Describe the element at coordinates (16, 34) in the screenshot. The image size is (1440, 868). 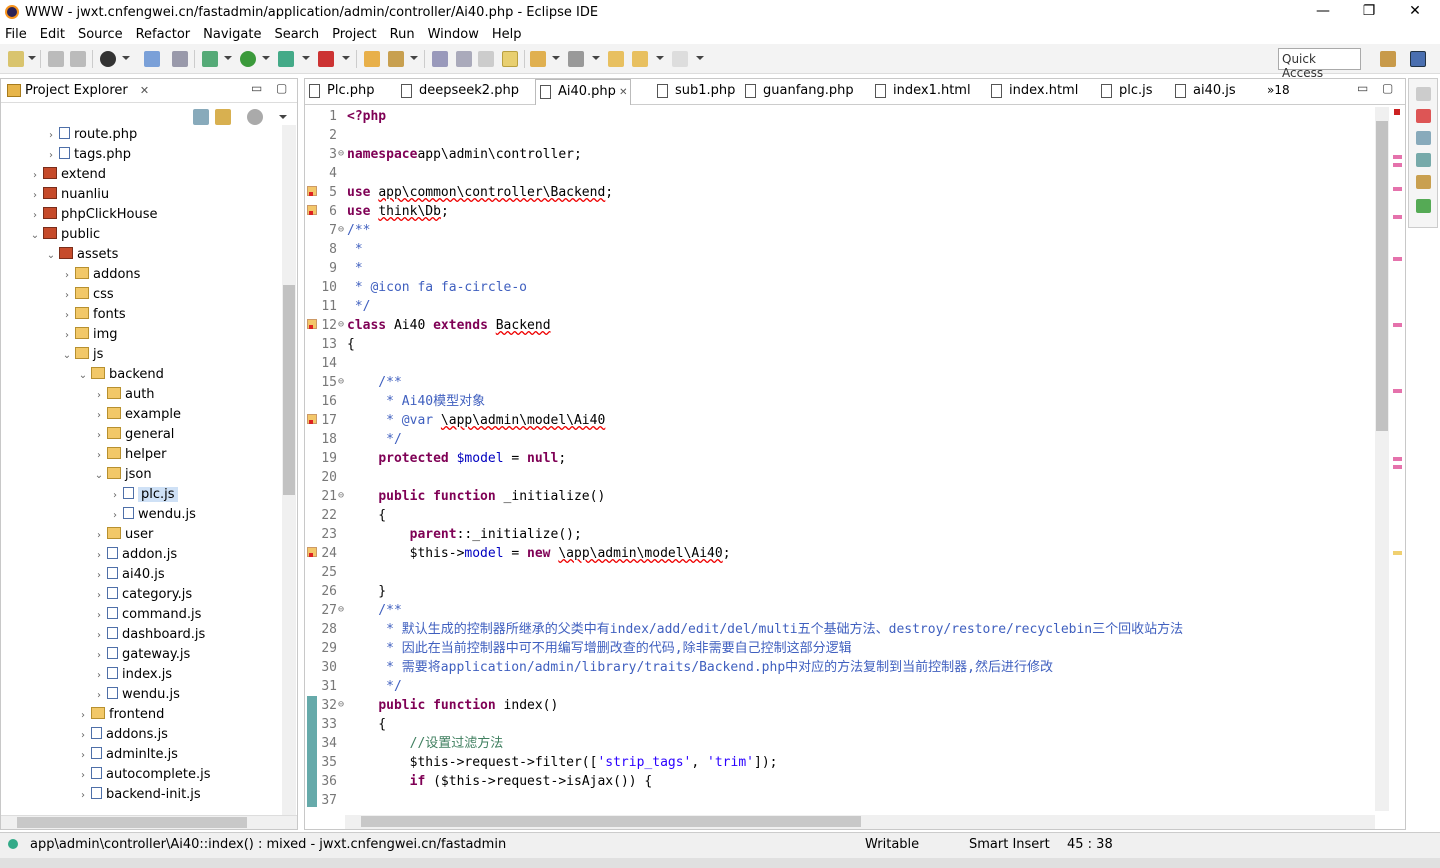
I see `menu-file: File` at that location.